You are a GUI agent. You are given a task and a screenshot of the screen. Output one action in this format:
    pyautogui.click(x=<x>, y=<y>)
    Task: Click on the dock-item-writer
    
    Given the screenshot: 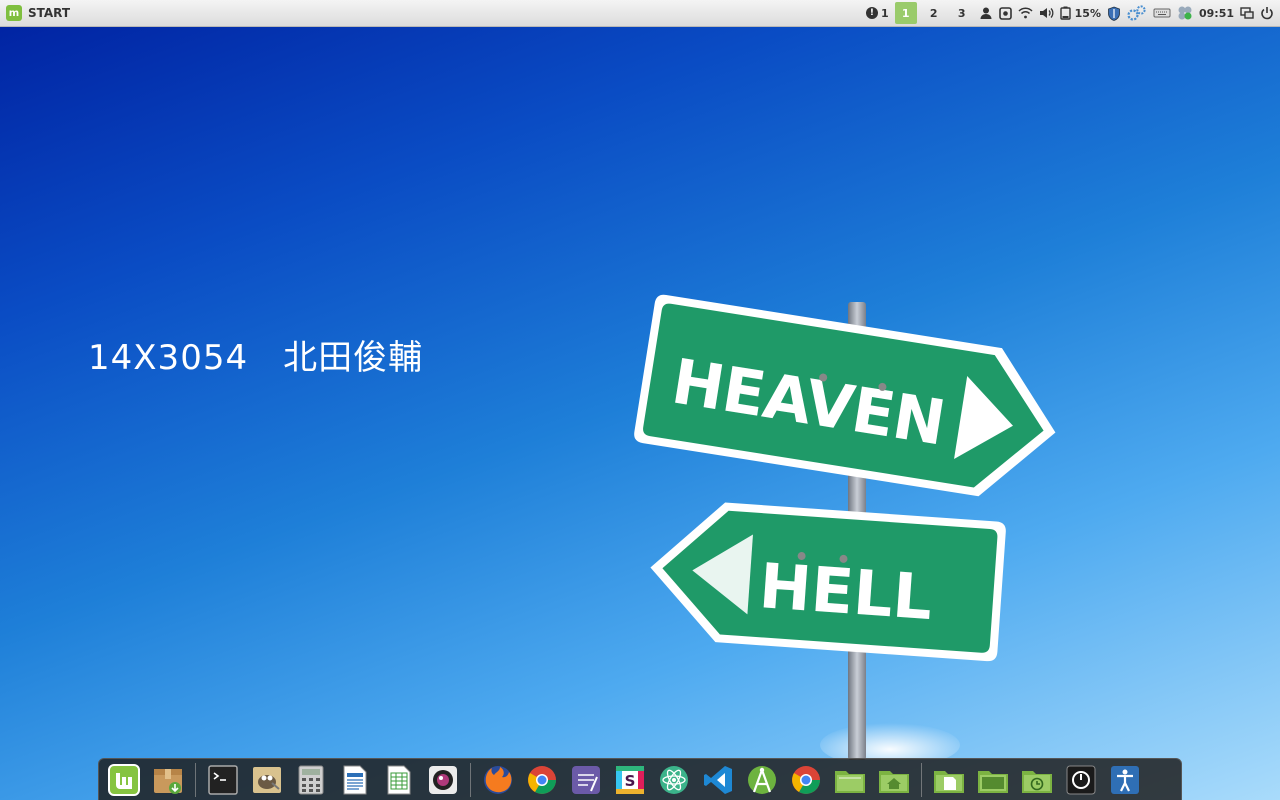 What is the action you would take?
    pyautogui.click(x=355, y=780)
    